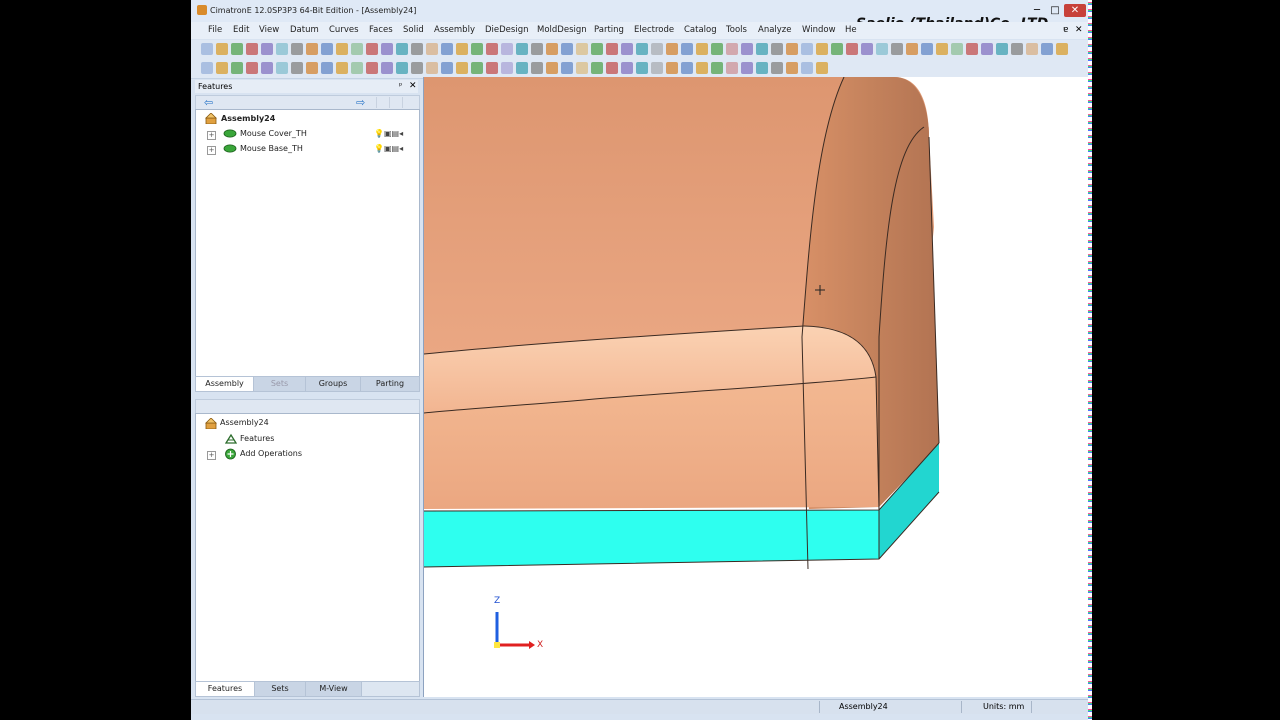  Describe the element at coordinates (271, 453) in the screenshot. I see `tree-node-add-operations: Add Operations` at that location.